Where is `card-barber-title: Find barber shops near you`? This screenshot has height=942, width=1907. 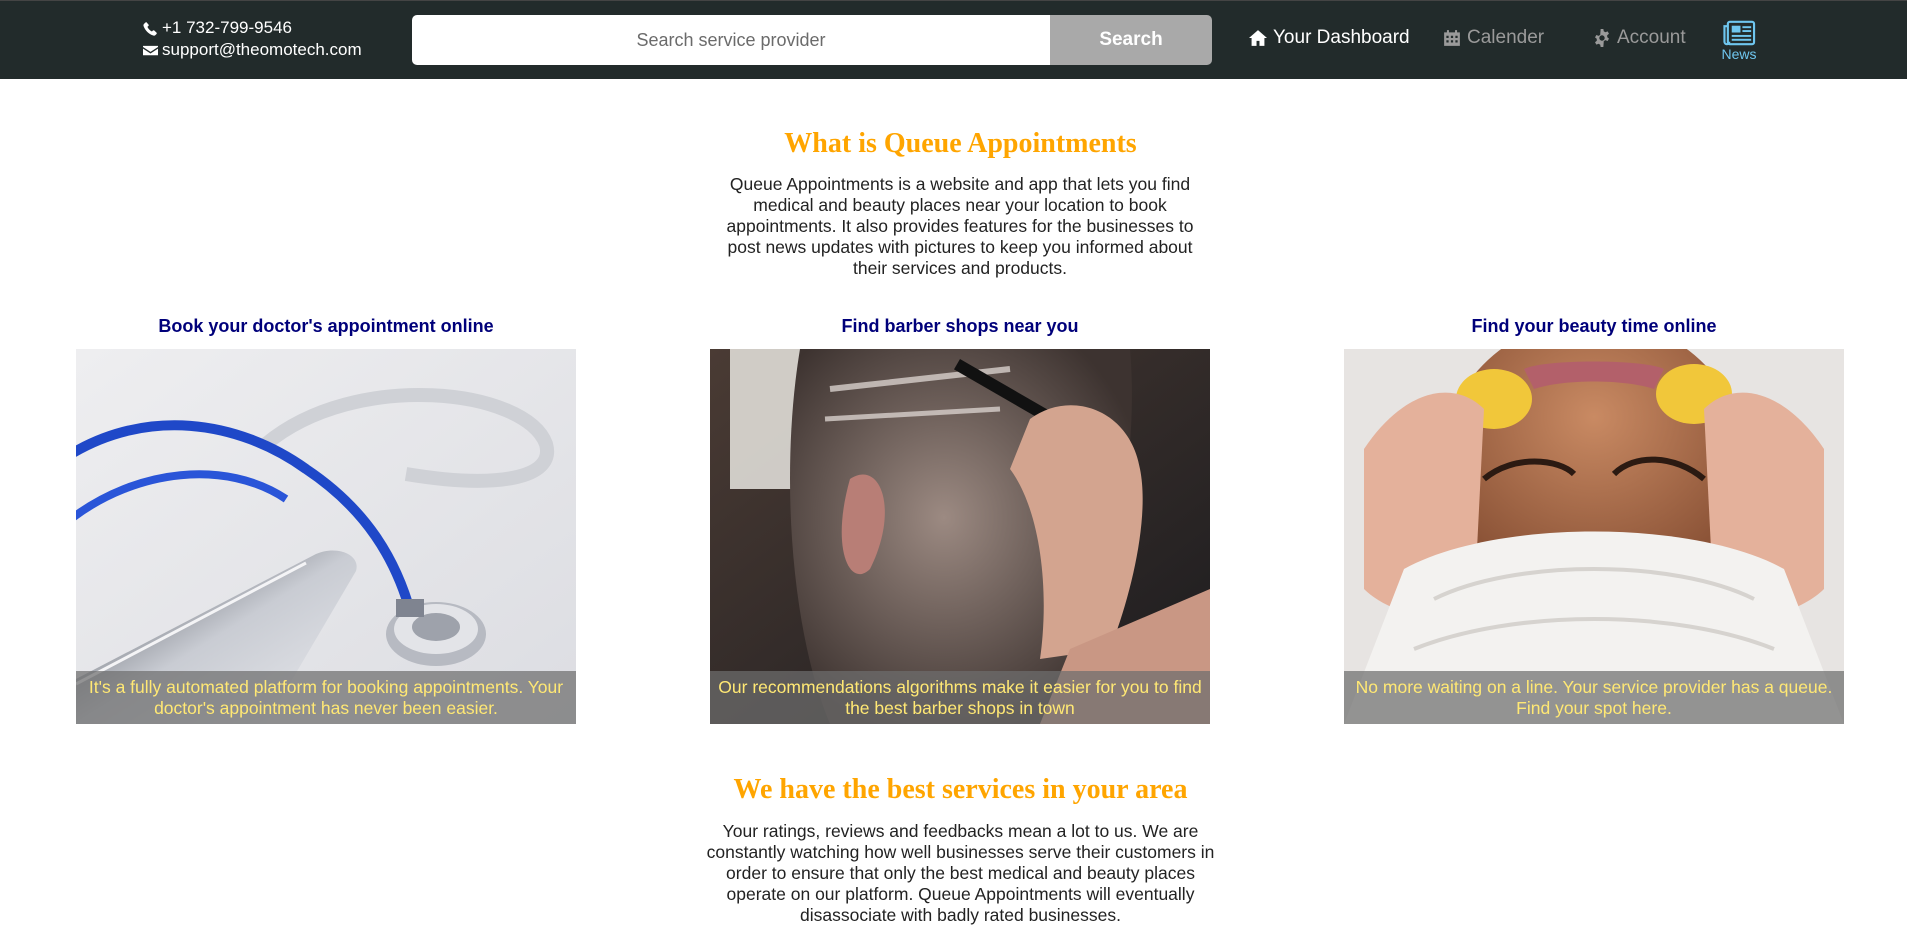
card-barber-title: Find barber shops near you is located at coordinates (960, 326).